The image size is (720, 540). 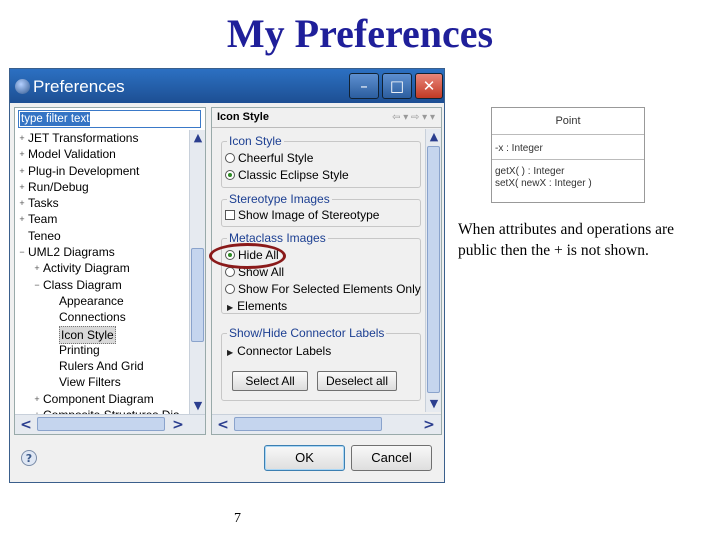 I want to click on window-title: Preferences, so click(x=79, y=86).